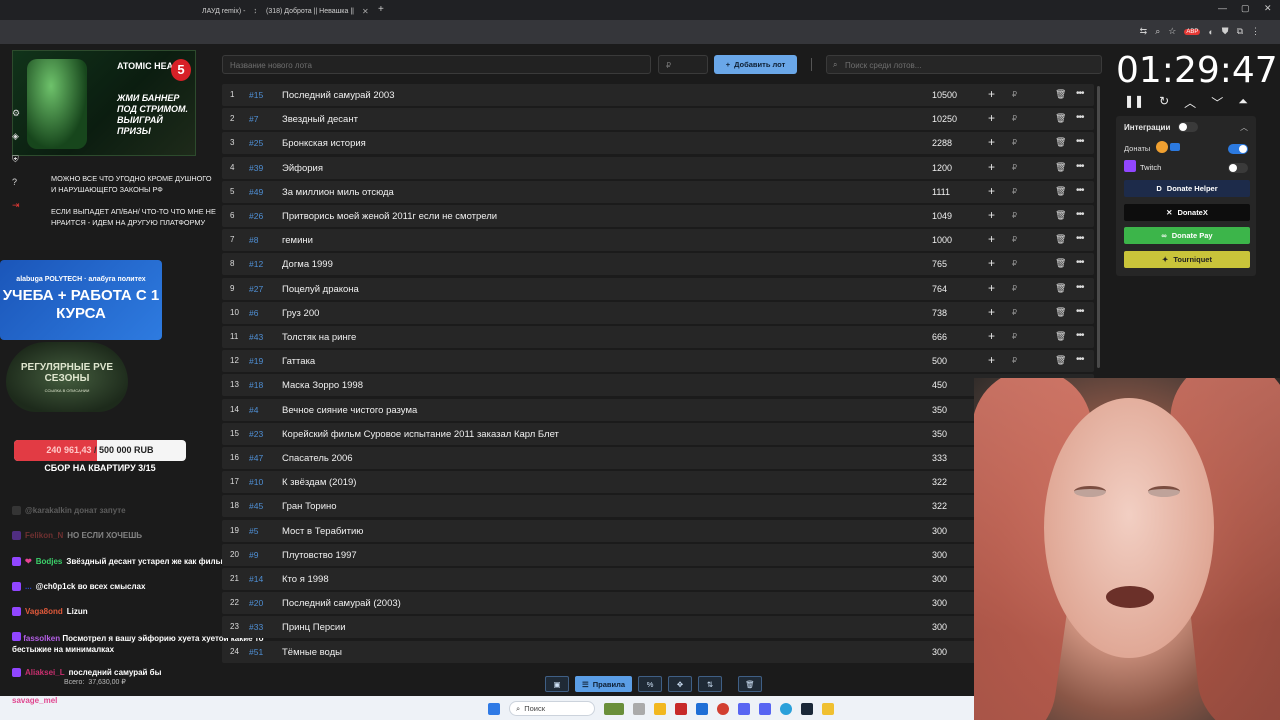 This screenshot has width=1280, height=720. I want to click on lot-id-link: #15, so click(256, 95).